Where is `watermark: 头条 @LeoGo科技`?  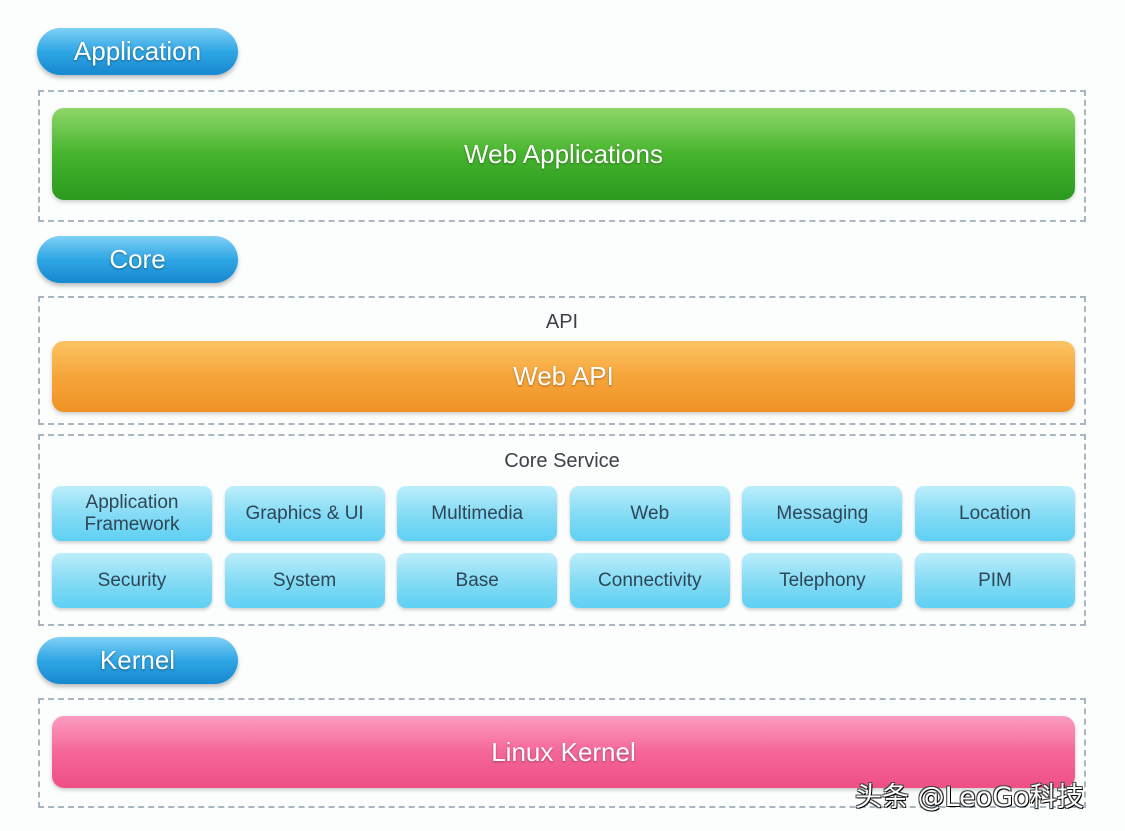
watermark: 头条 @LeoGo科技 is located at coordinates (969, 797).